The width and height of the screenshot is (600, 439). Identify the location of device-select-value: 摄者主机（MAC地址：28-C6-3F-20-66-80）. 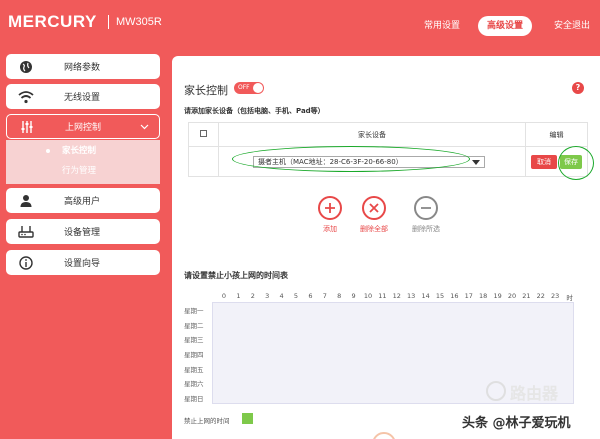
(330, 161).